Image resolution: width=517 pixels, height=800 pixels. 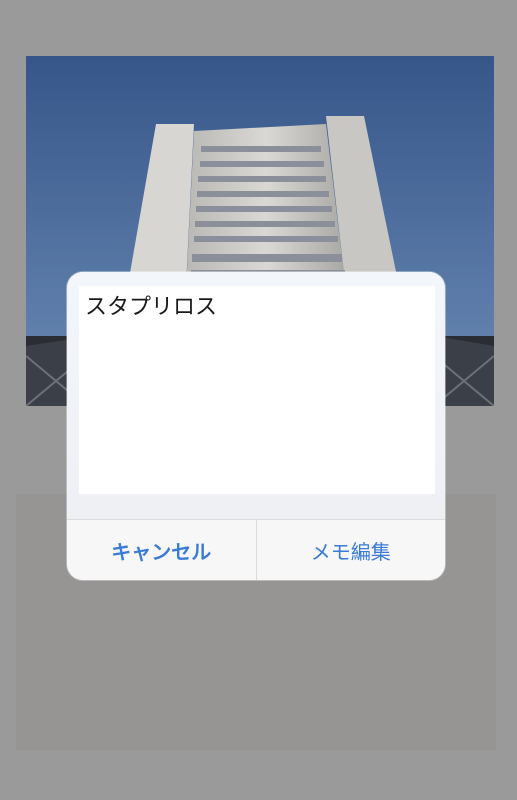 I want to click on edit-memo-button: メモ編集, so click(x=351, y=550).